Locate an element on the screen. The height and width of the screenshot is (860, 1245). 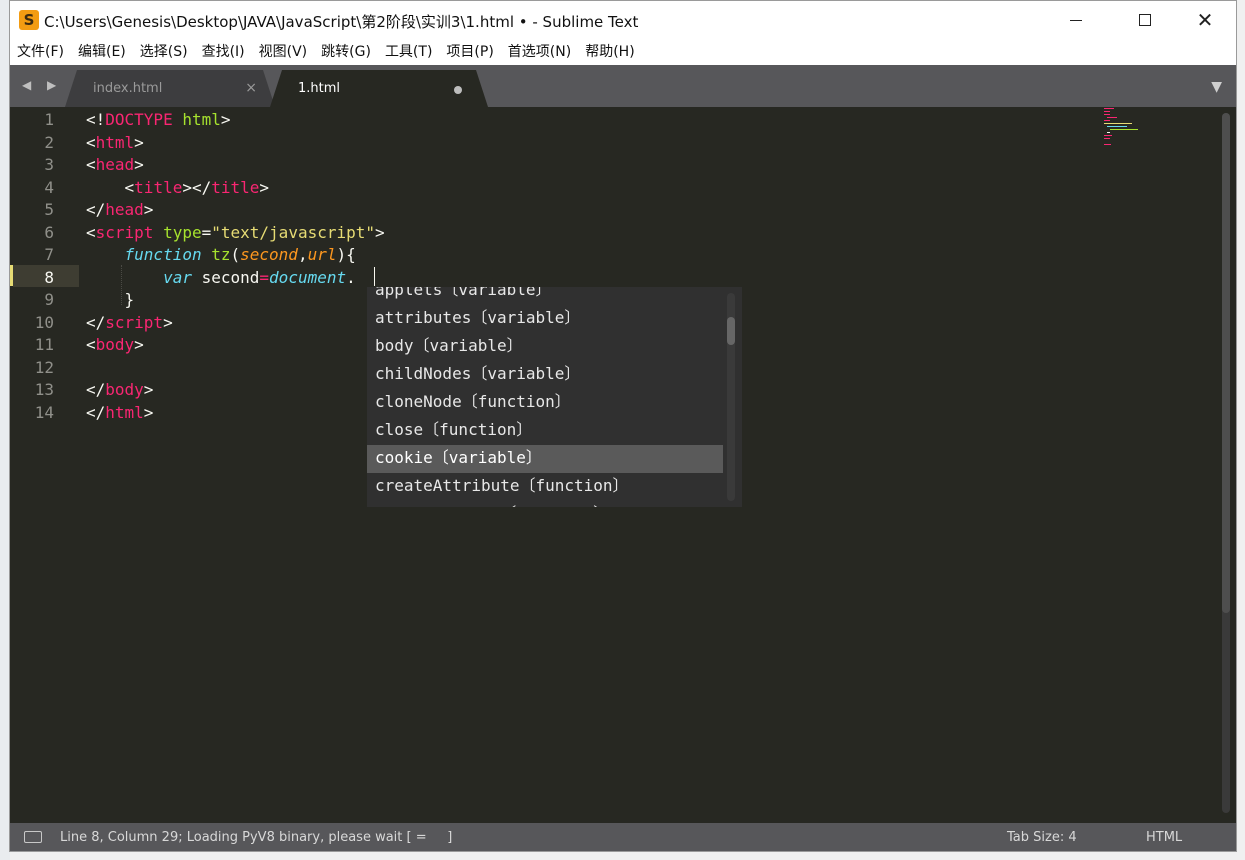
text-caret is located at coordinates (374, 276).